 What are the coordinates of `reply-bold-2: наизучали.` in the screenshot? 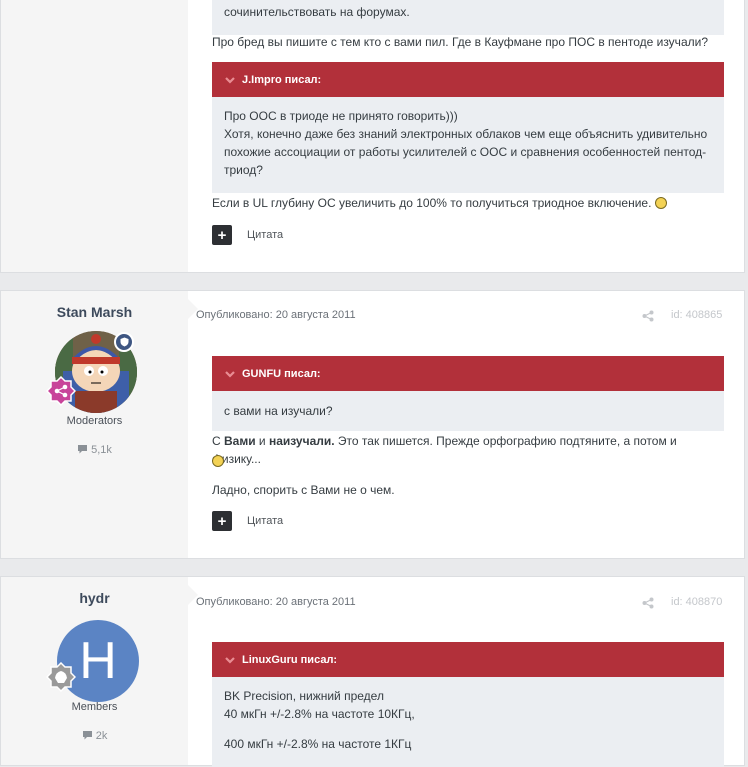 It's located at (301, 441).